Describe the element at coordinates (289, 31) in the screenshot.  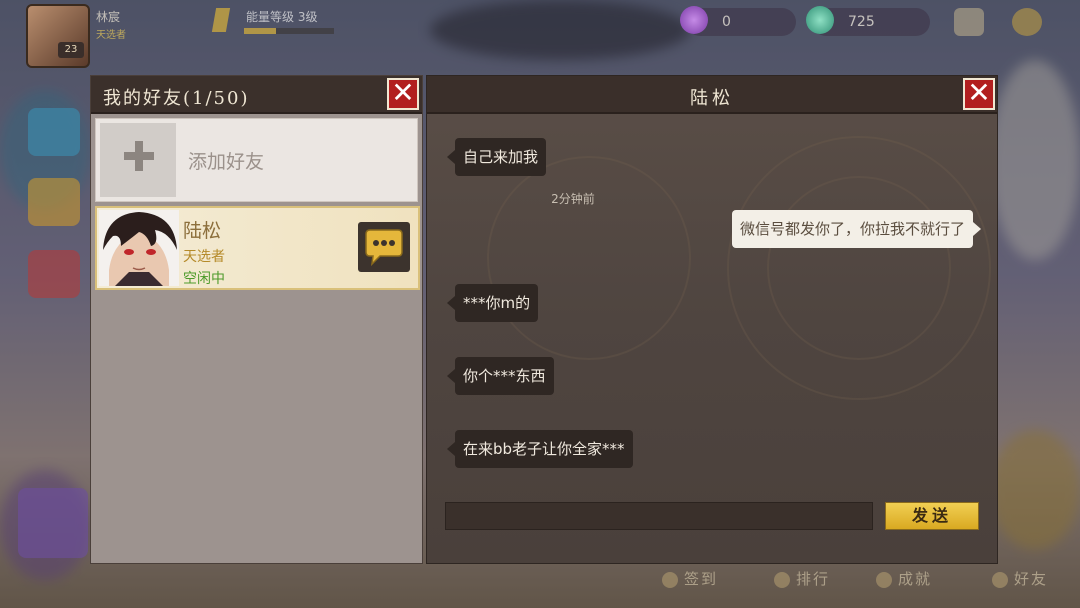
I see `energy-progress-bar` at that location.